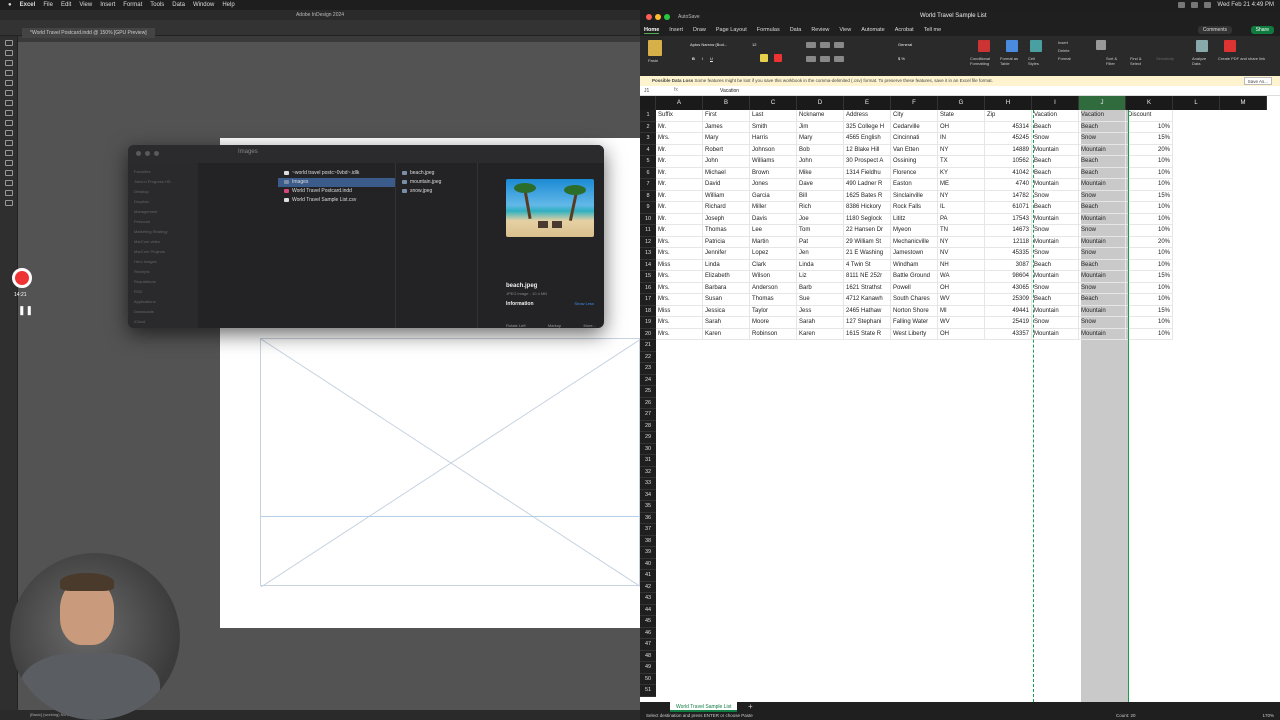  I want to click on table-cell: Mrs., so click(679, 139).